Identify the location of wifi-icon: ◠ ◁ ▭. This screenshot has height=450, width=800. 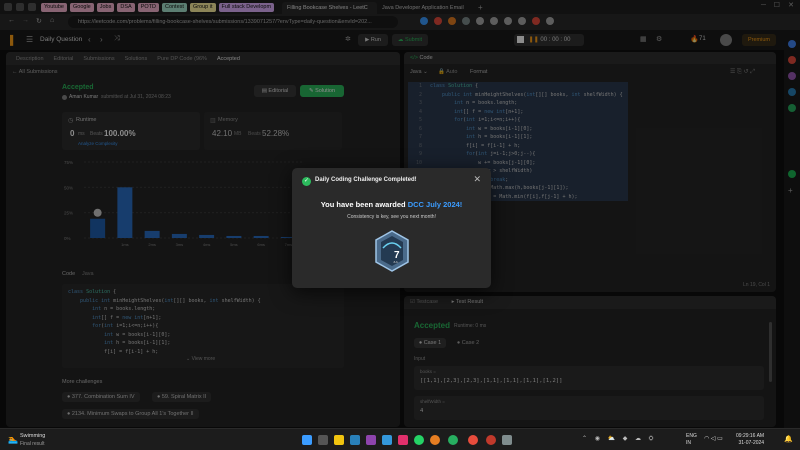
(713, 438).